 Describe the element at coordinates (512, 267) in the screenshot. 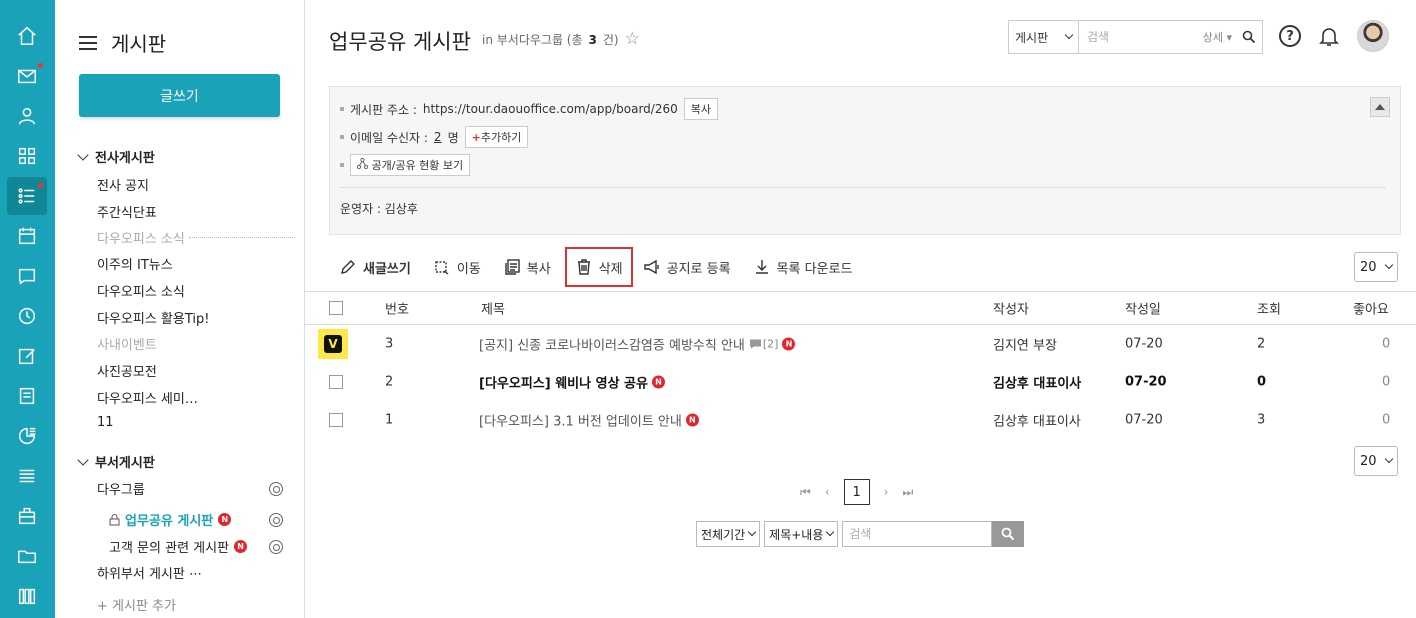

I see `copy-icon` at that location.